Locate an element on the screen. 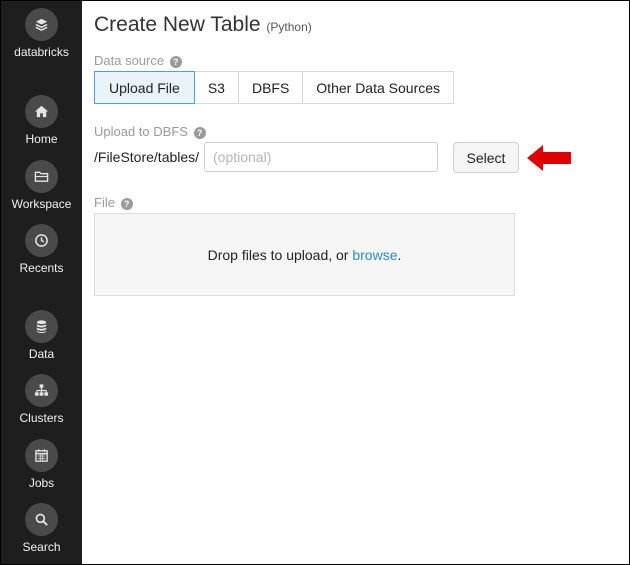 The height and width of the screenshot is (565, 630). calendar-icon is located at coordinates (41, 455).